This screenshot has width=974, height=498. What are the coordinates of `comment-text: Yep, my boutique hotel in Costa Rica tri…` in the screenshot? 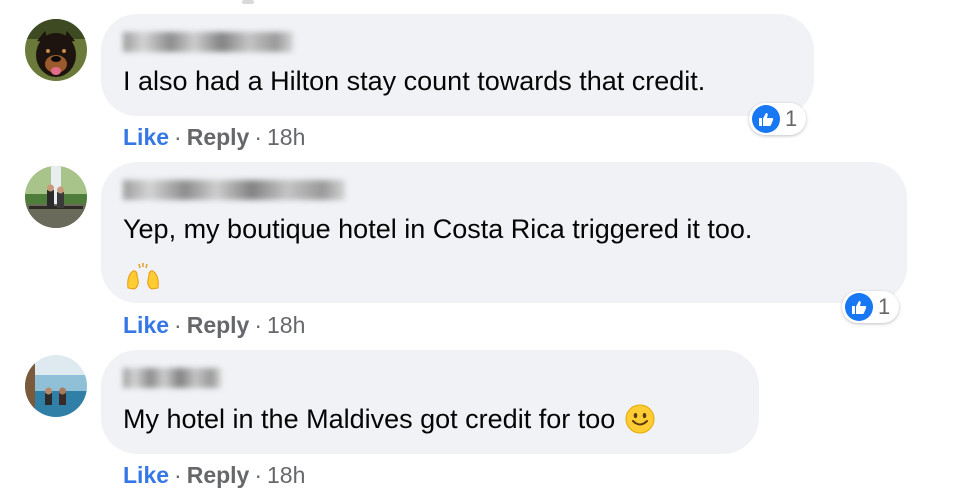 It's located at (438, 229).